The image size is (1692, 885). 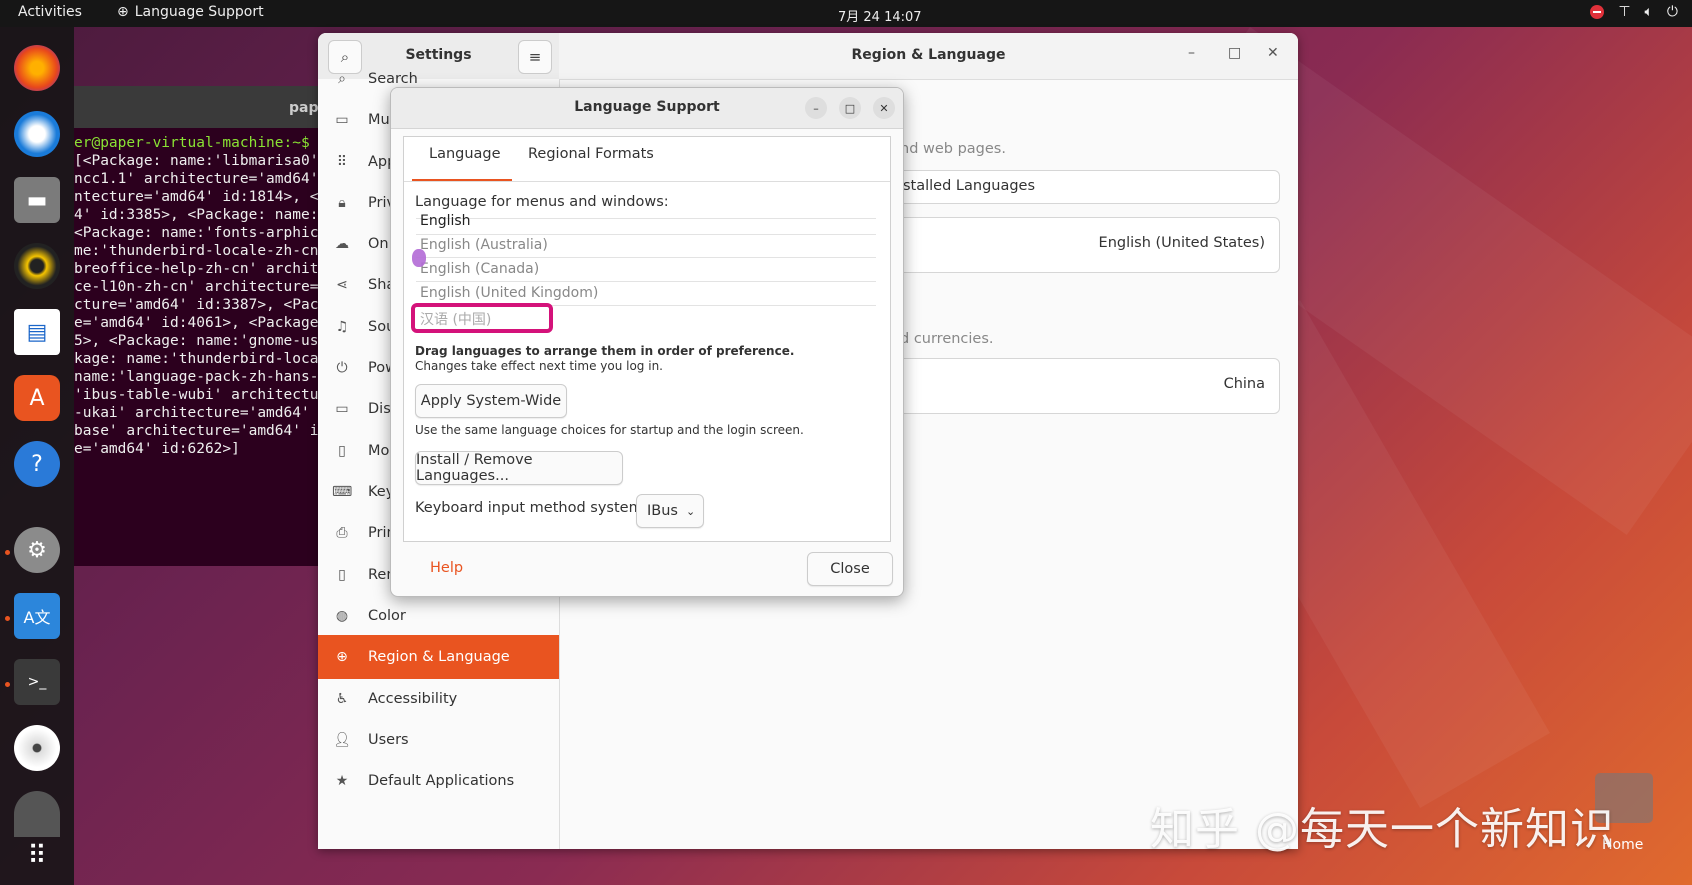 What do you see at coordinates (1234, 53) in the screenshot?
I see `maximize-button: □` at bounding box center [1234, 53].